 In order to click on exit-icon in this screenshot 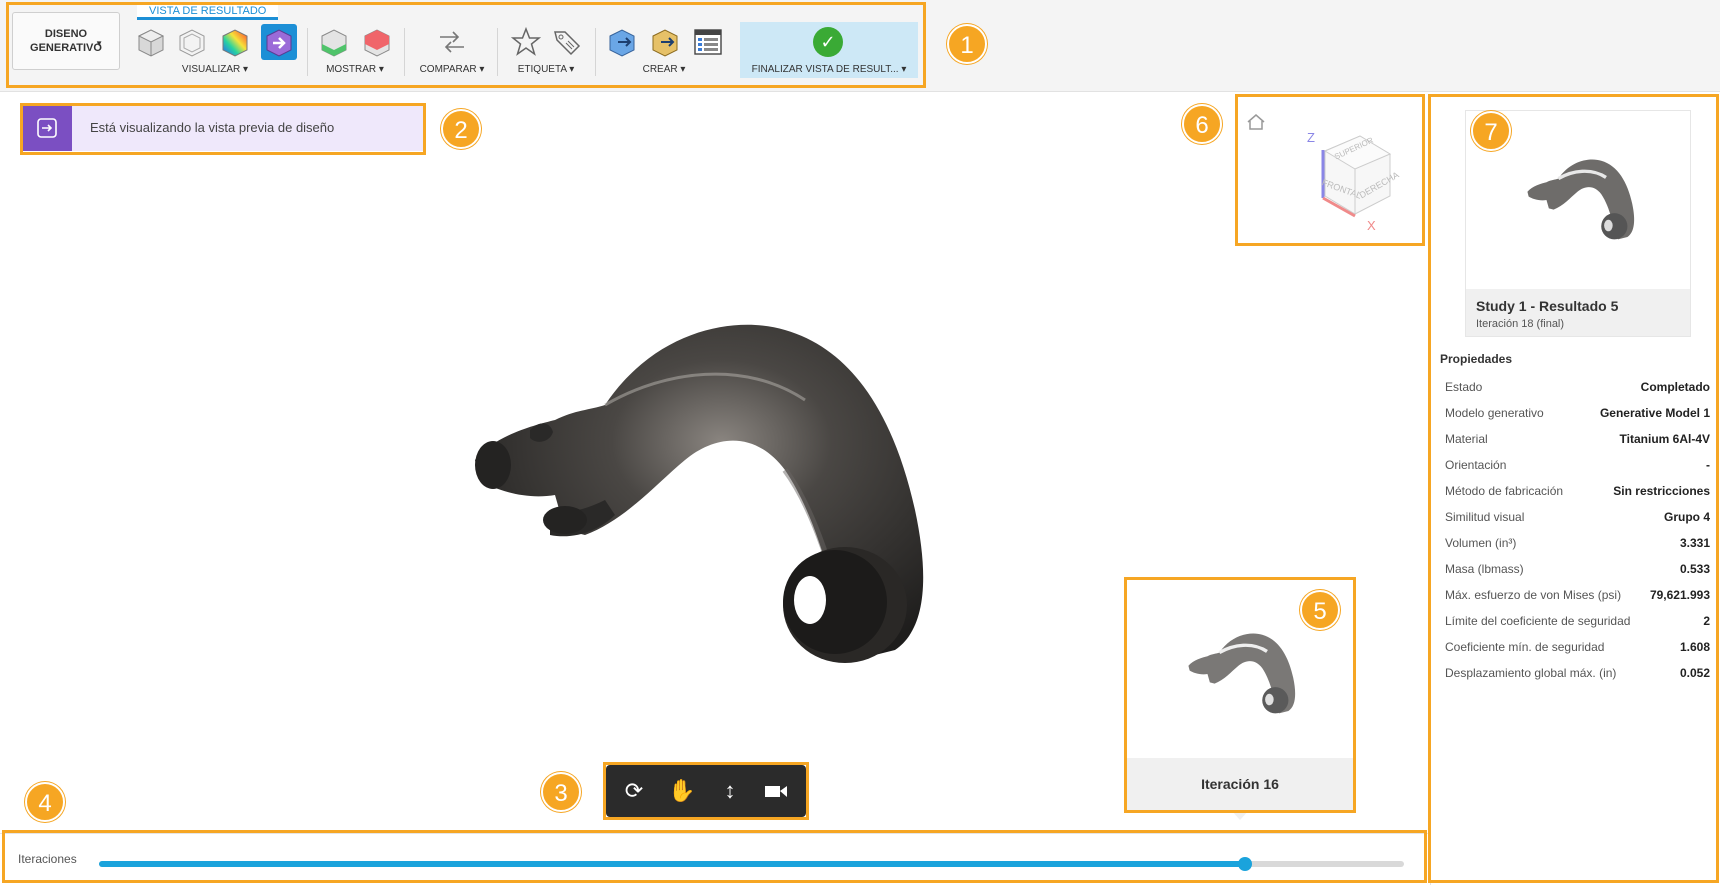, I will do `click(47, 128)`.